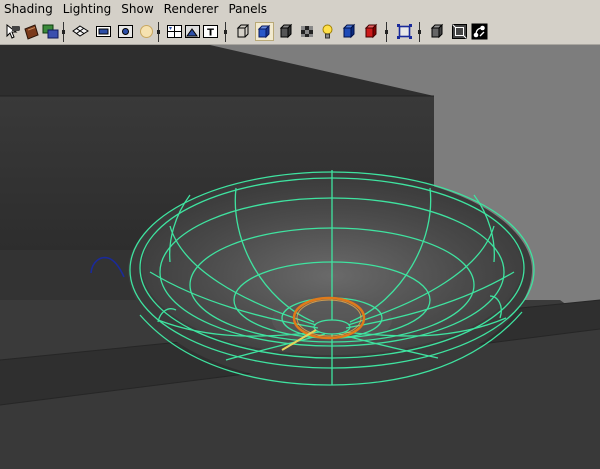 Image resolution: width=600 pixels, height=469 pixels. I want to click on xray-joints-button, so click(459, 31).